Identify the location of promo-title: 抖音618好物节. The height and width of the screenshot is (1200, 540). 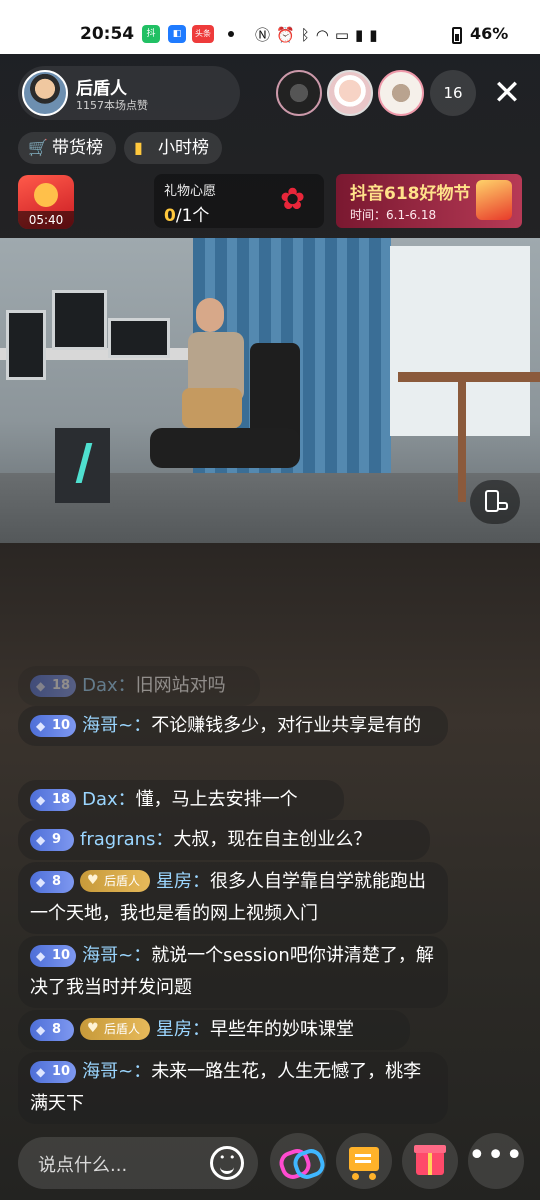
(410, 194).